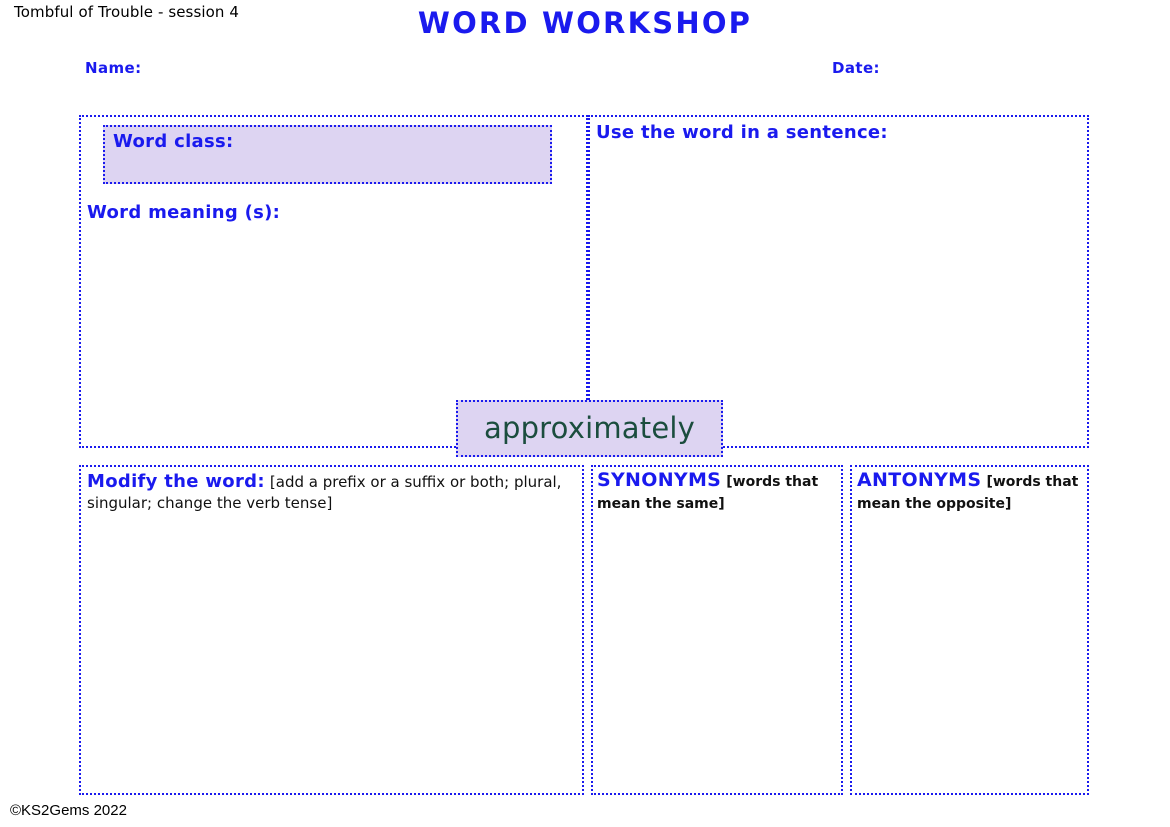 This screenshot has height=827, width=1170. I want to click on synonyms-heading-block: SYNONYMS [words that mean the same], so click(718, 490).